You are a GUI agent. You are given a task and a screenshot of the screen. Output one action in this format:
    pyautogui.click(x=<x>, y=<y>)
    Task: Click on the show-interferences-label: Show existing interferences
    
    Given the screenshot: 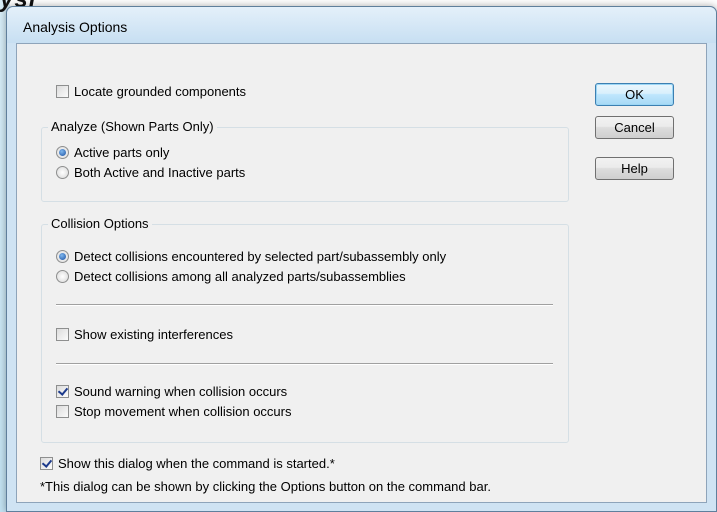 What is the action you would take?
    pyautogui.click(x=153, y=334)
    